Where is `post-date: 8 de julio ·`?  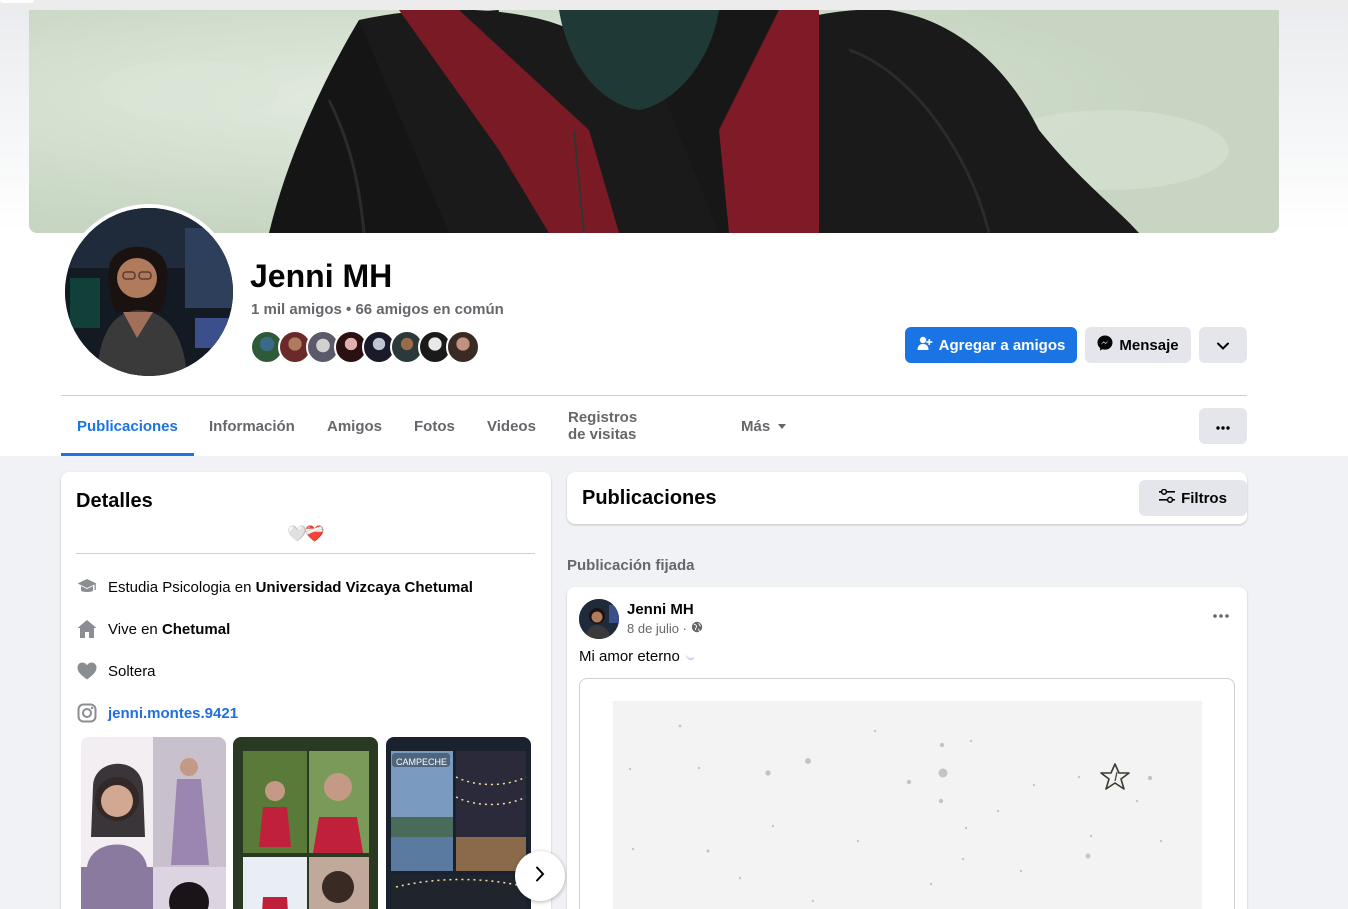 post-date: 8 de julio · is located at coordinates (657, 628).